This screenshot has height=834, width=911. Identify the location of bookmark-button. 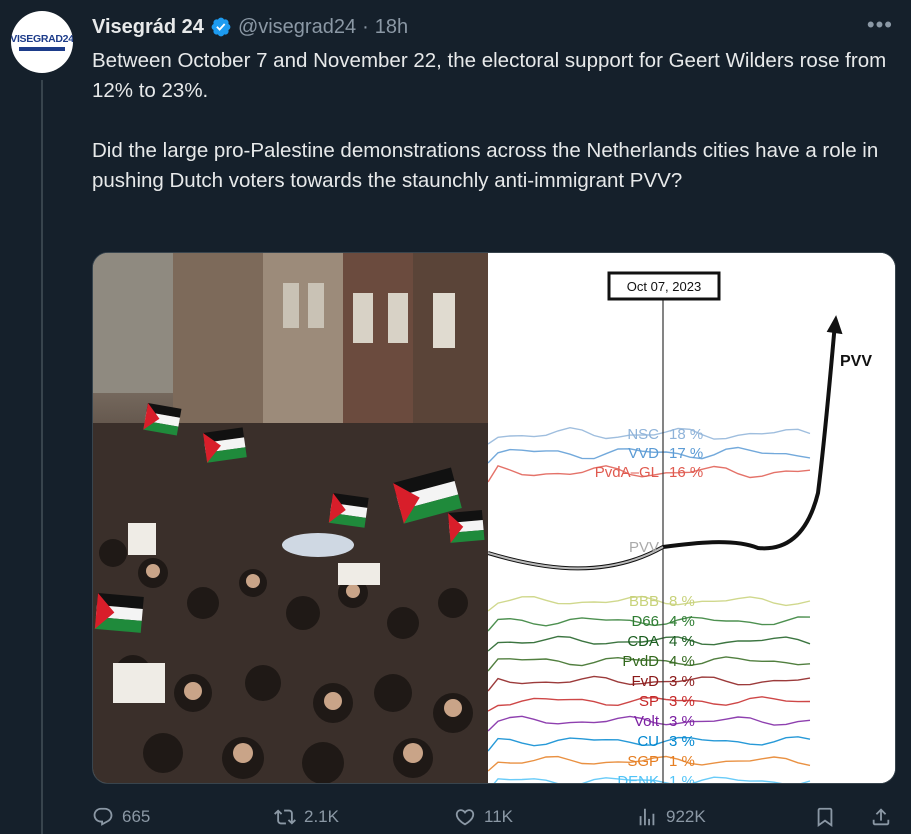
(825, 817).